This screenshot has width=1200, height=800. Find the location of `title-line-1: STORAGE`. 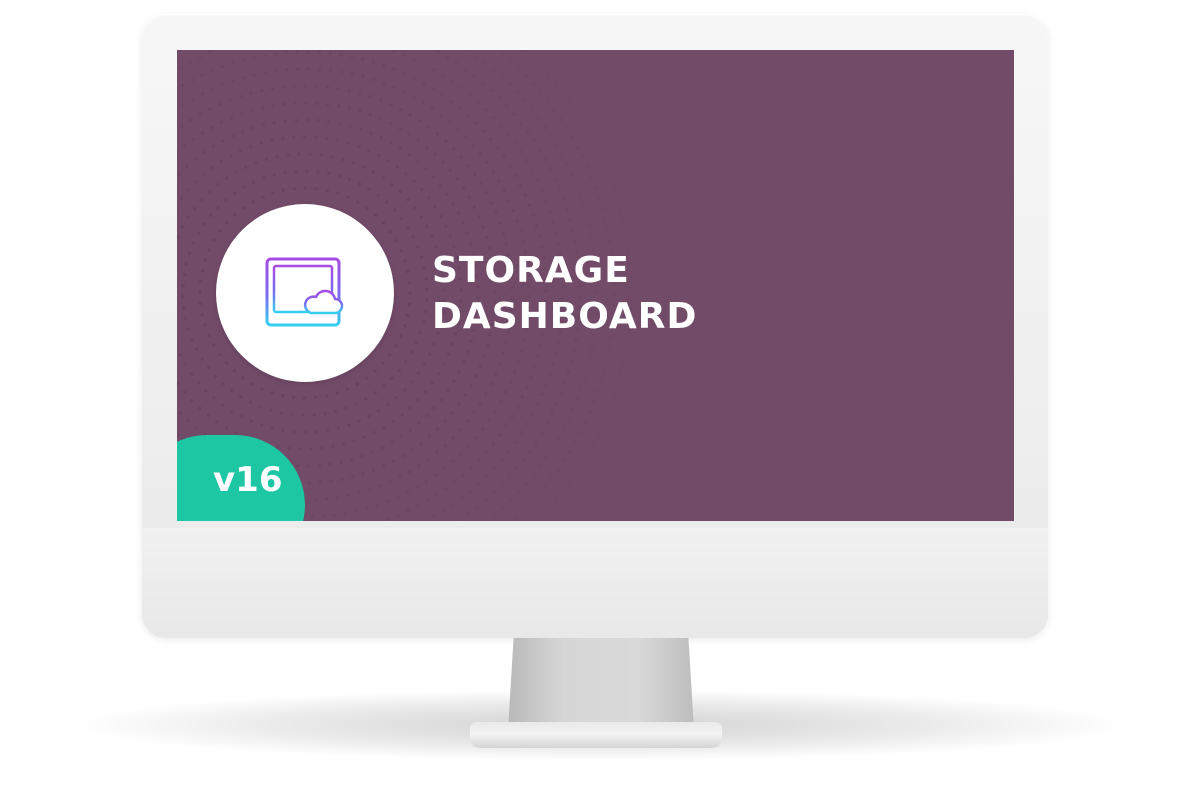

title-line-1: STORAGE is located at coordinates (531, 270).